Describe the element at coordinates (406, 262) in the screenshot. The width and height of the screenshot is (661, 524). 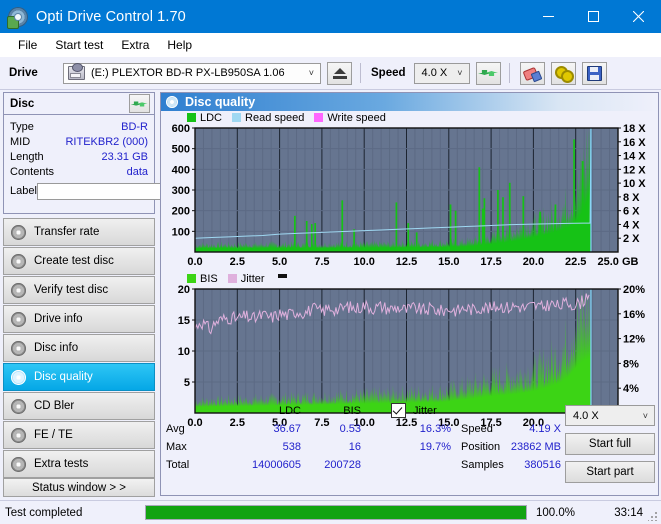
I see `svg-text: 12.5` at that location.